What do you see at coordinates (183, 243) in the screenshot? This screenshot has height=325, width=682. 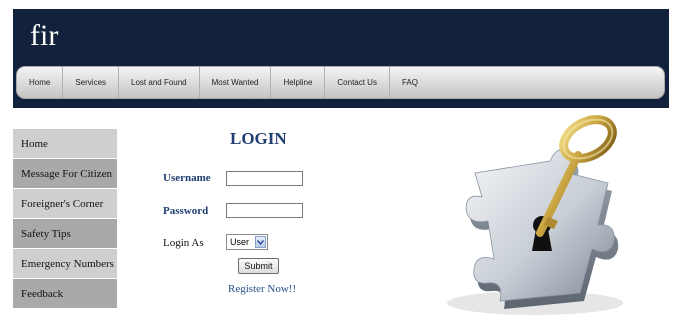 I see `login-as-label: Login As` at bounding box center [183, 243].